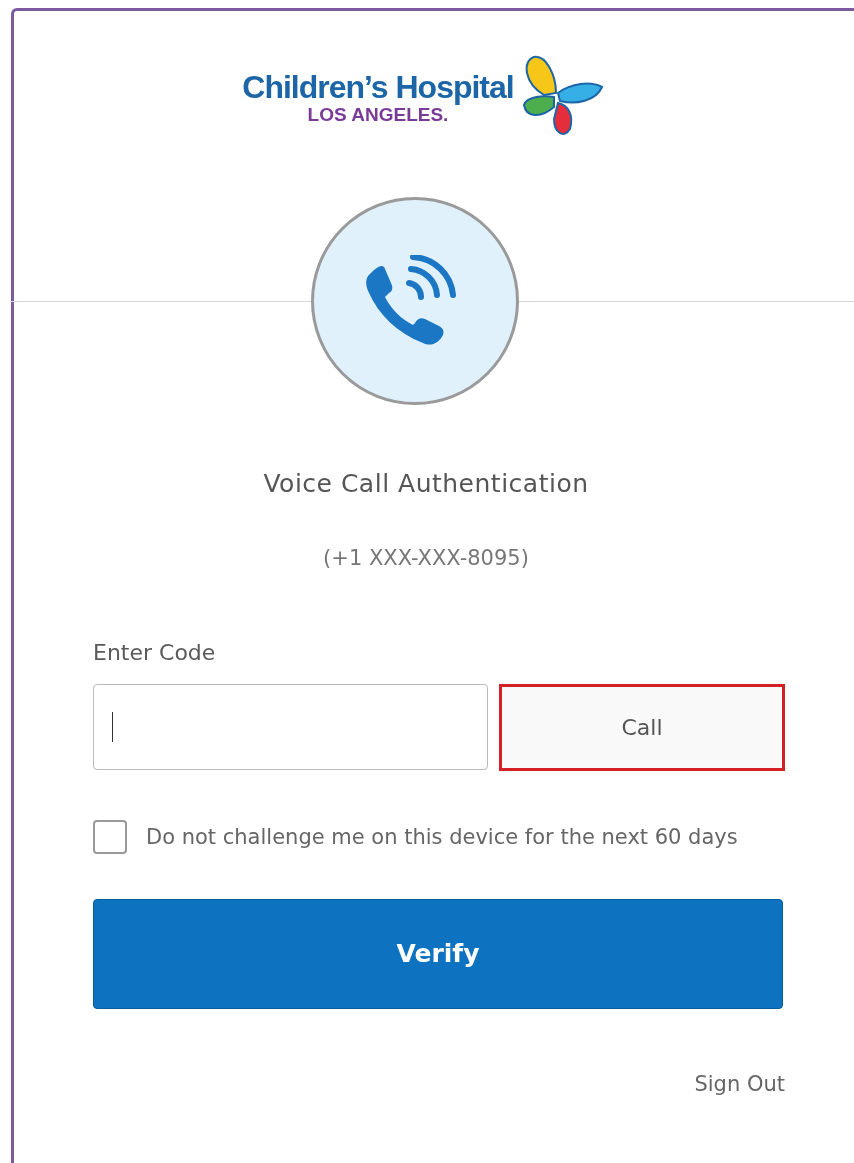  I want to click on code-input-field, so click(290, 727).